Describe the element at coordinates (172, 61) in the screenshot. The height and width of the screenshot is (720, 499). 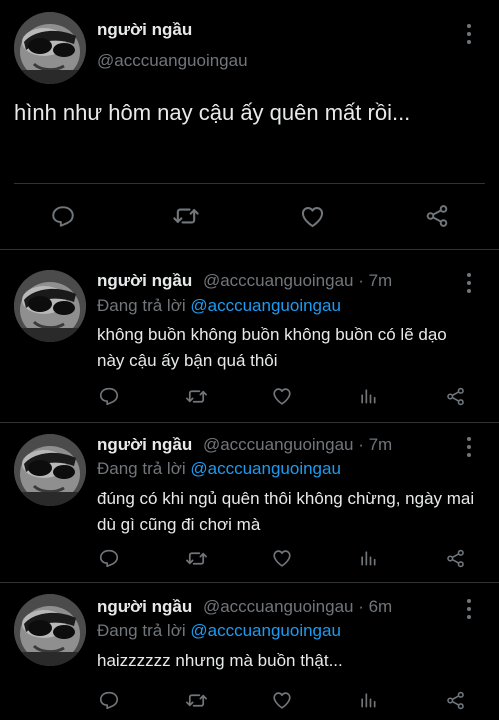
I see `author-handle: @acccuanguoingau` at that location.